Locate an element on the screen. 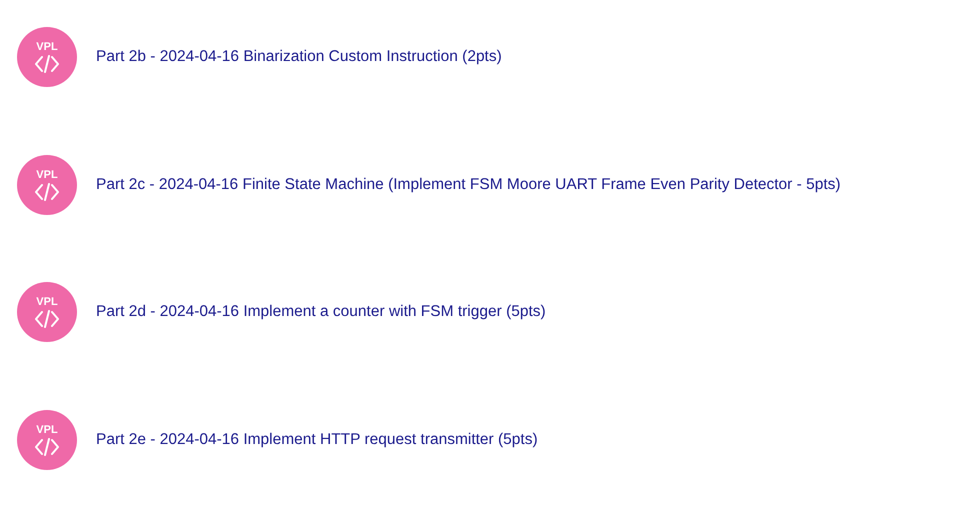  activity-link: Part 2c - 2024-04-16 Finite State Machine (Implement FSM Moore UART Frame Even Parity Detector - 5pts) is located at coordinates (468, 185).